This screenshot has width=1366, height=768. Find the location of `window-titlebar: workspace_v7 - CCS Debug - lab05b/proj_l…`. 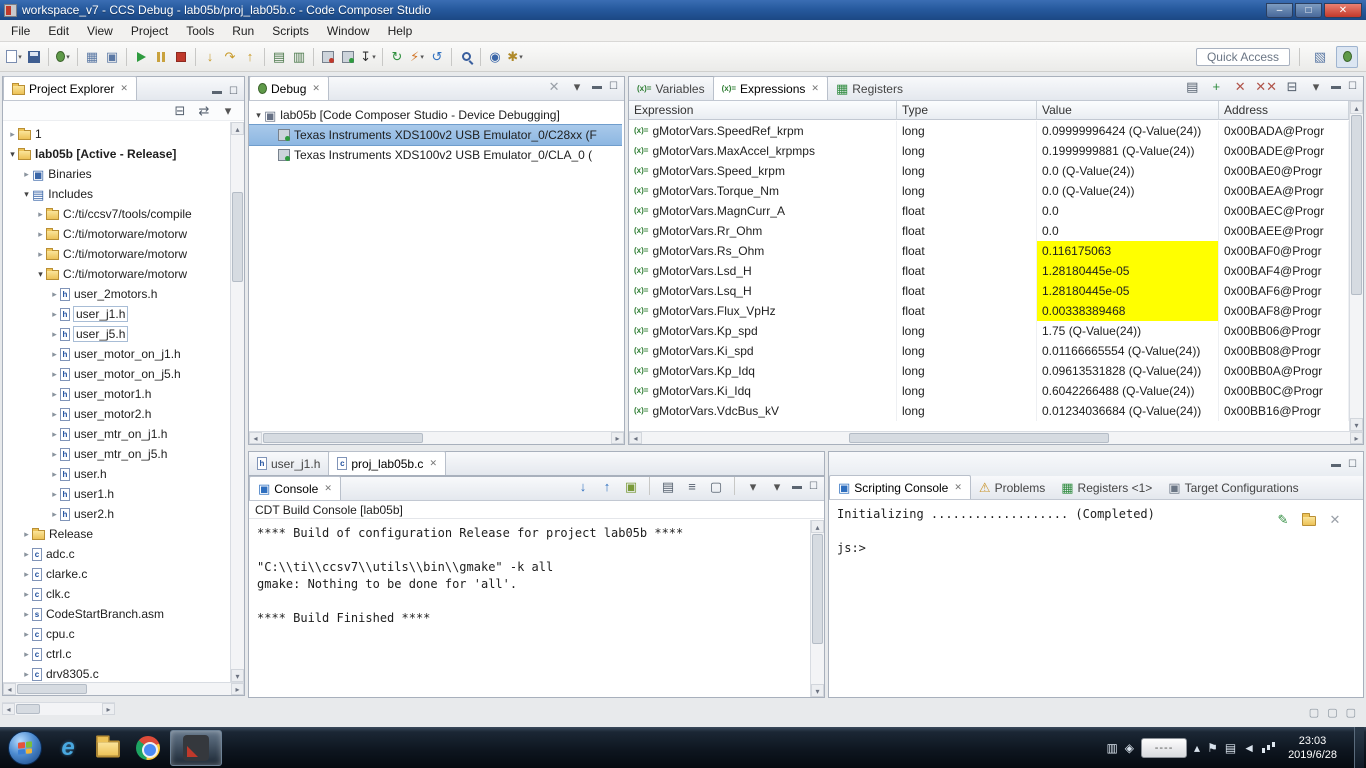

window-titlebar: workspace_v7 - CCS Debug - lab05b/proj_l… is located at coordinates (683, 10).